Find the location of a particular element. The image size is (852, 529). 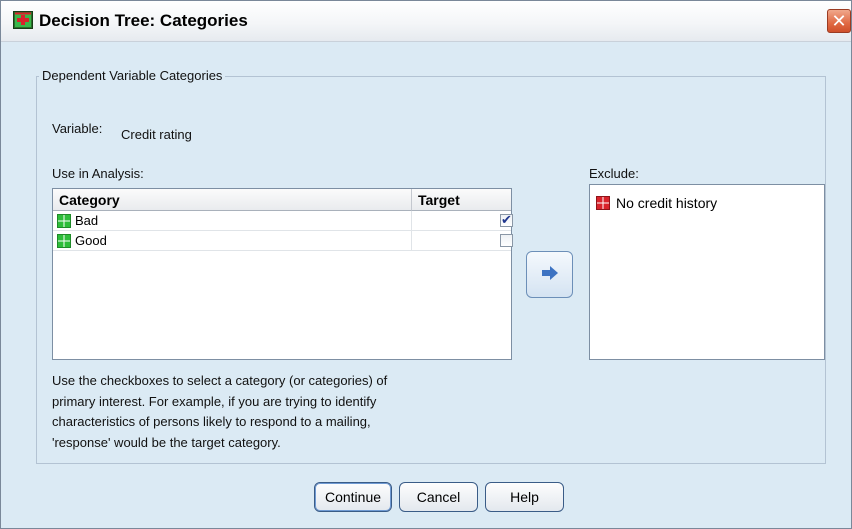

target-checkbox-bad: ✔ is located at coordinates (506, 219).